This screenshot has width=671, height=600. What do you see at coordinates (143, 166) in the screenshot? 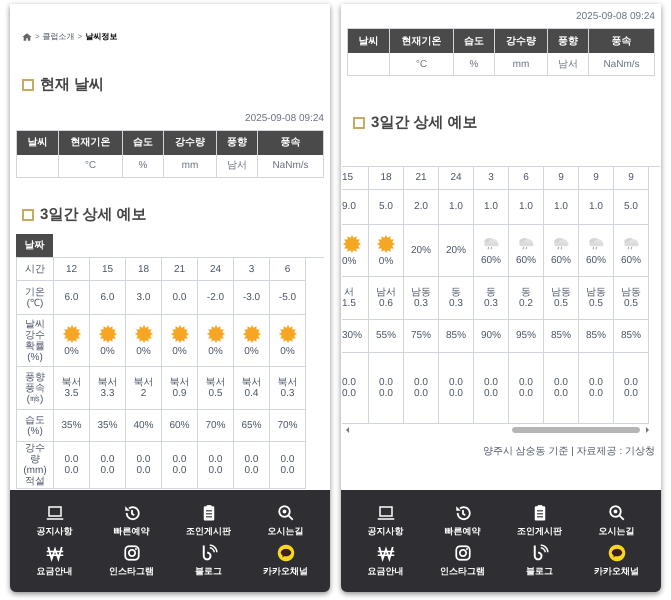
I see `table-cell: %` at bounding box center [143, 166].